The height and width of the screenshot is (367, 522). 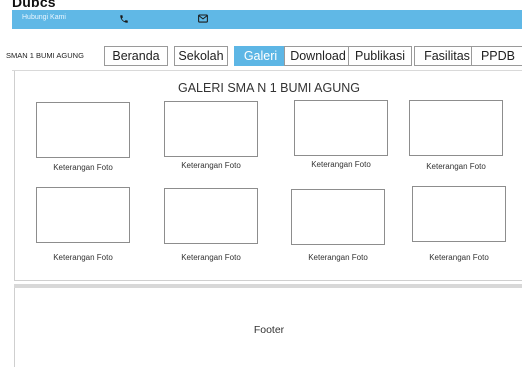 I want to click on nav-download: Download, so click(x=318, y=56).